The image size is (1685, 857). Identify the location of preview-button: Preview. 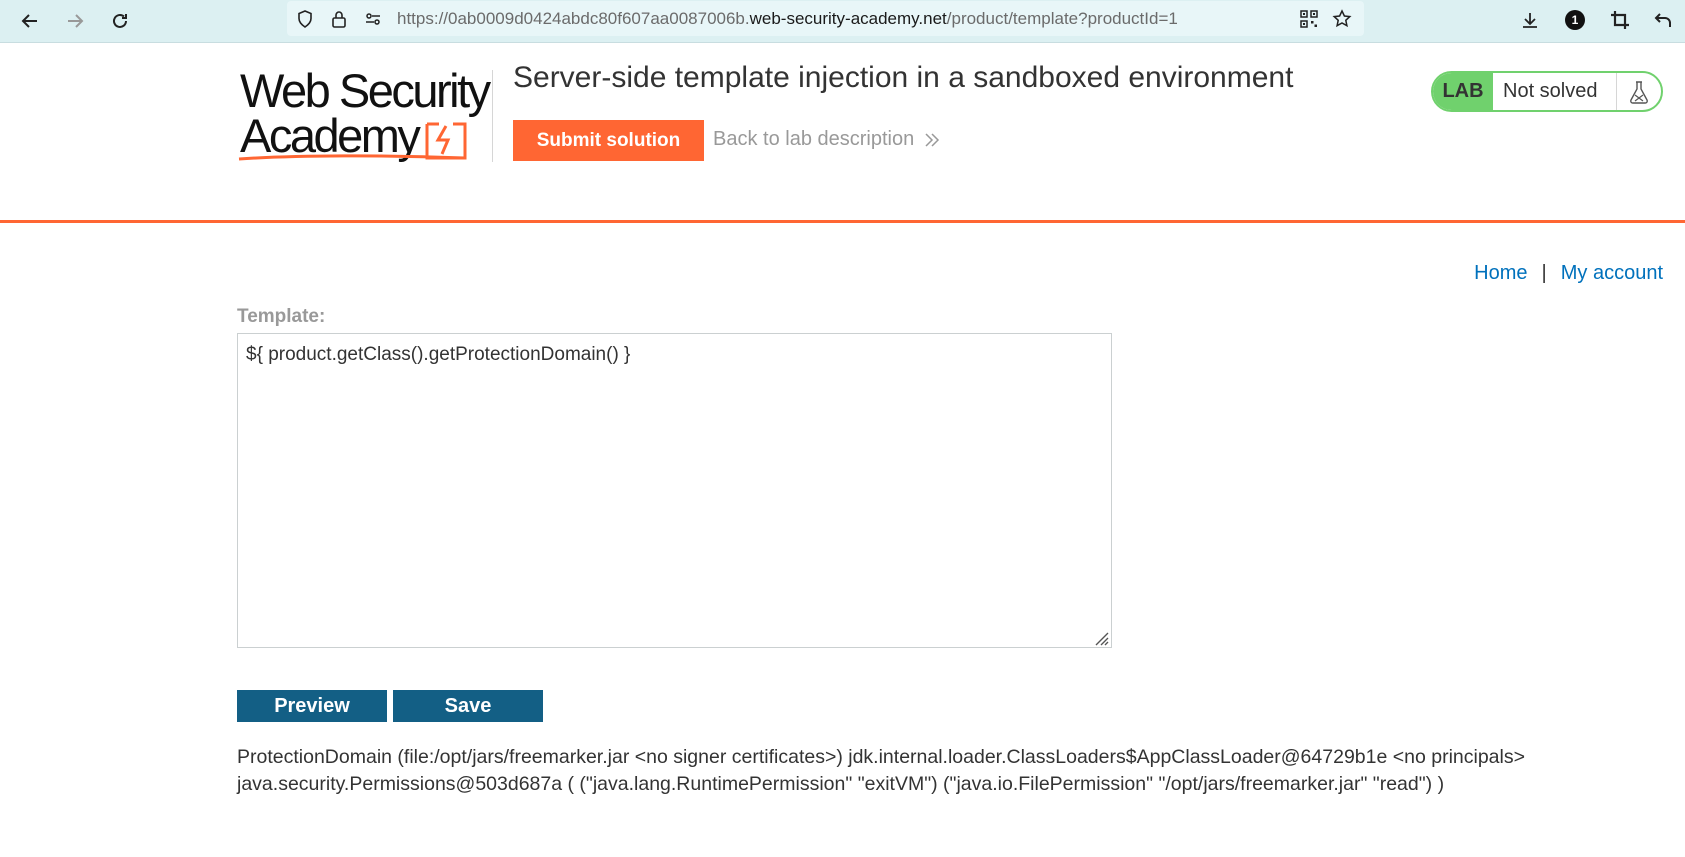
(312, 706).